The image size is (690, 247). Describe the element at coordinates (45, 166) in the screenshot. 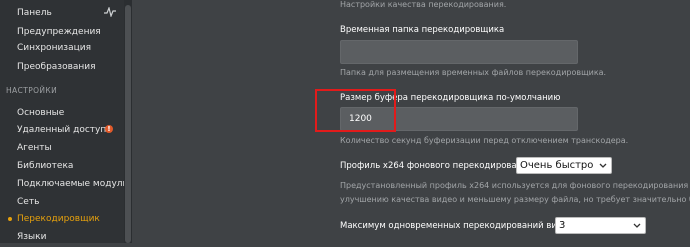

I see `sidebar-item-label: Библиотека` at that location.